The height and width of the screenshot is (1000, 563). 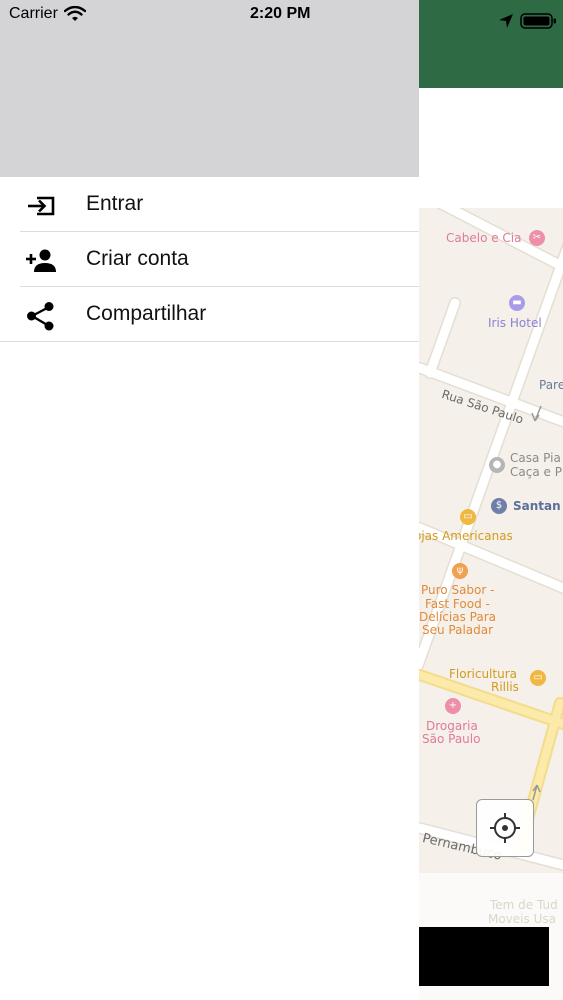 What do you see at coordinates (453, 706) in the screenshot?
I see `pharmacy-pin-icon: +` at bounding box center [453, 706].